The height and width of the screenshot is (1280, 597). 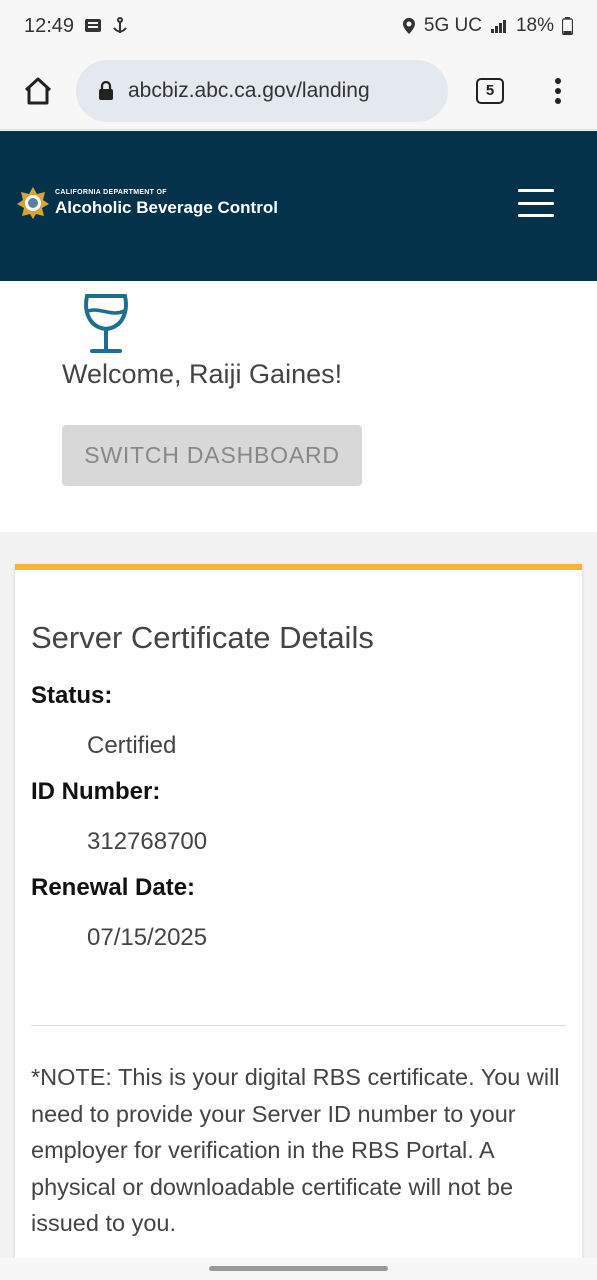 What do you see at coordinates (147, 841) in the screenshot?
I see `id-number-value: 312768700` at bounding box center [147, 841].